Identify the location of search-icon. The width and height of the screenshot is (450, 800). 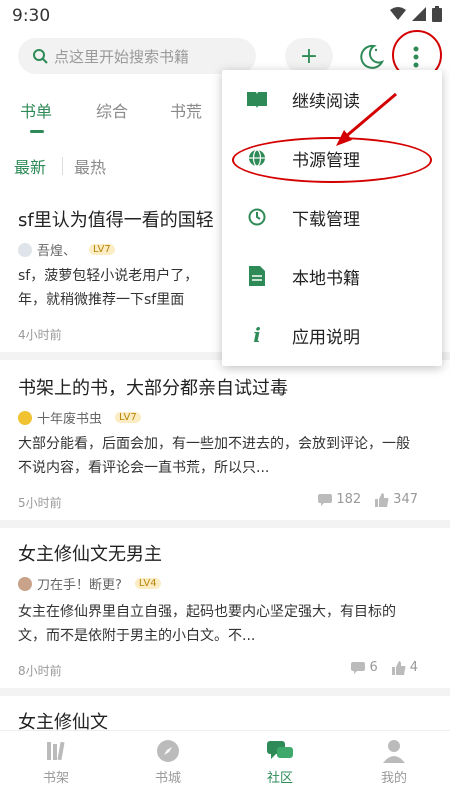
(40, 56).